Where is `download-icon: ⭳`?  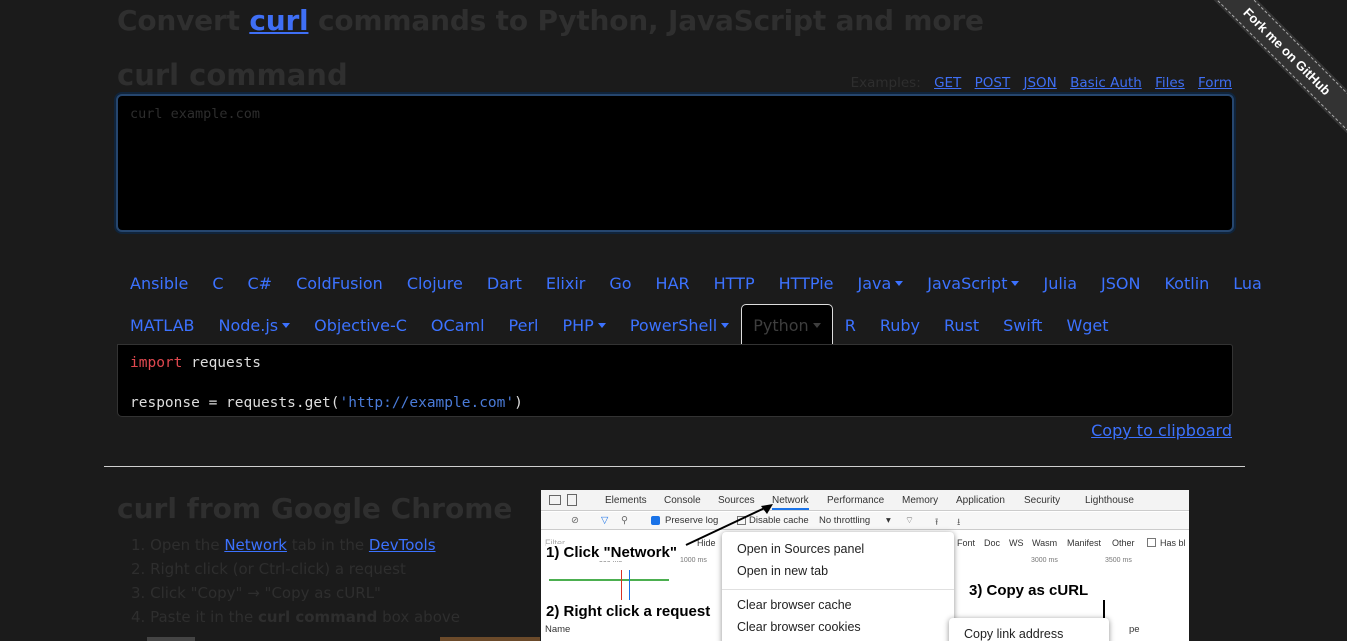 download-icon: ⭳ is located at coordinates (959, 522).